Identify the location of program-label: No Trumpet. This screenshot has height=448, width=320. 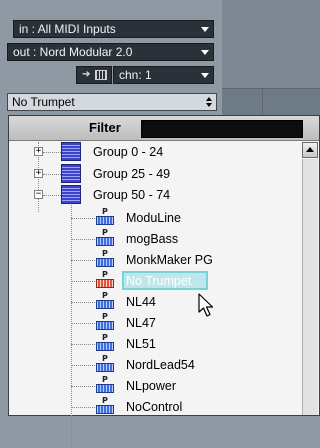
(43, 102).